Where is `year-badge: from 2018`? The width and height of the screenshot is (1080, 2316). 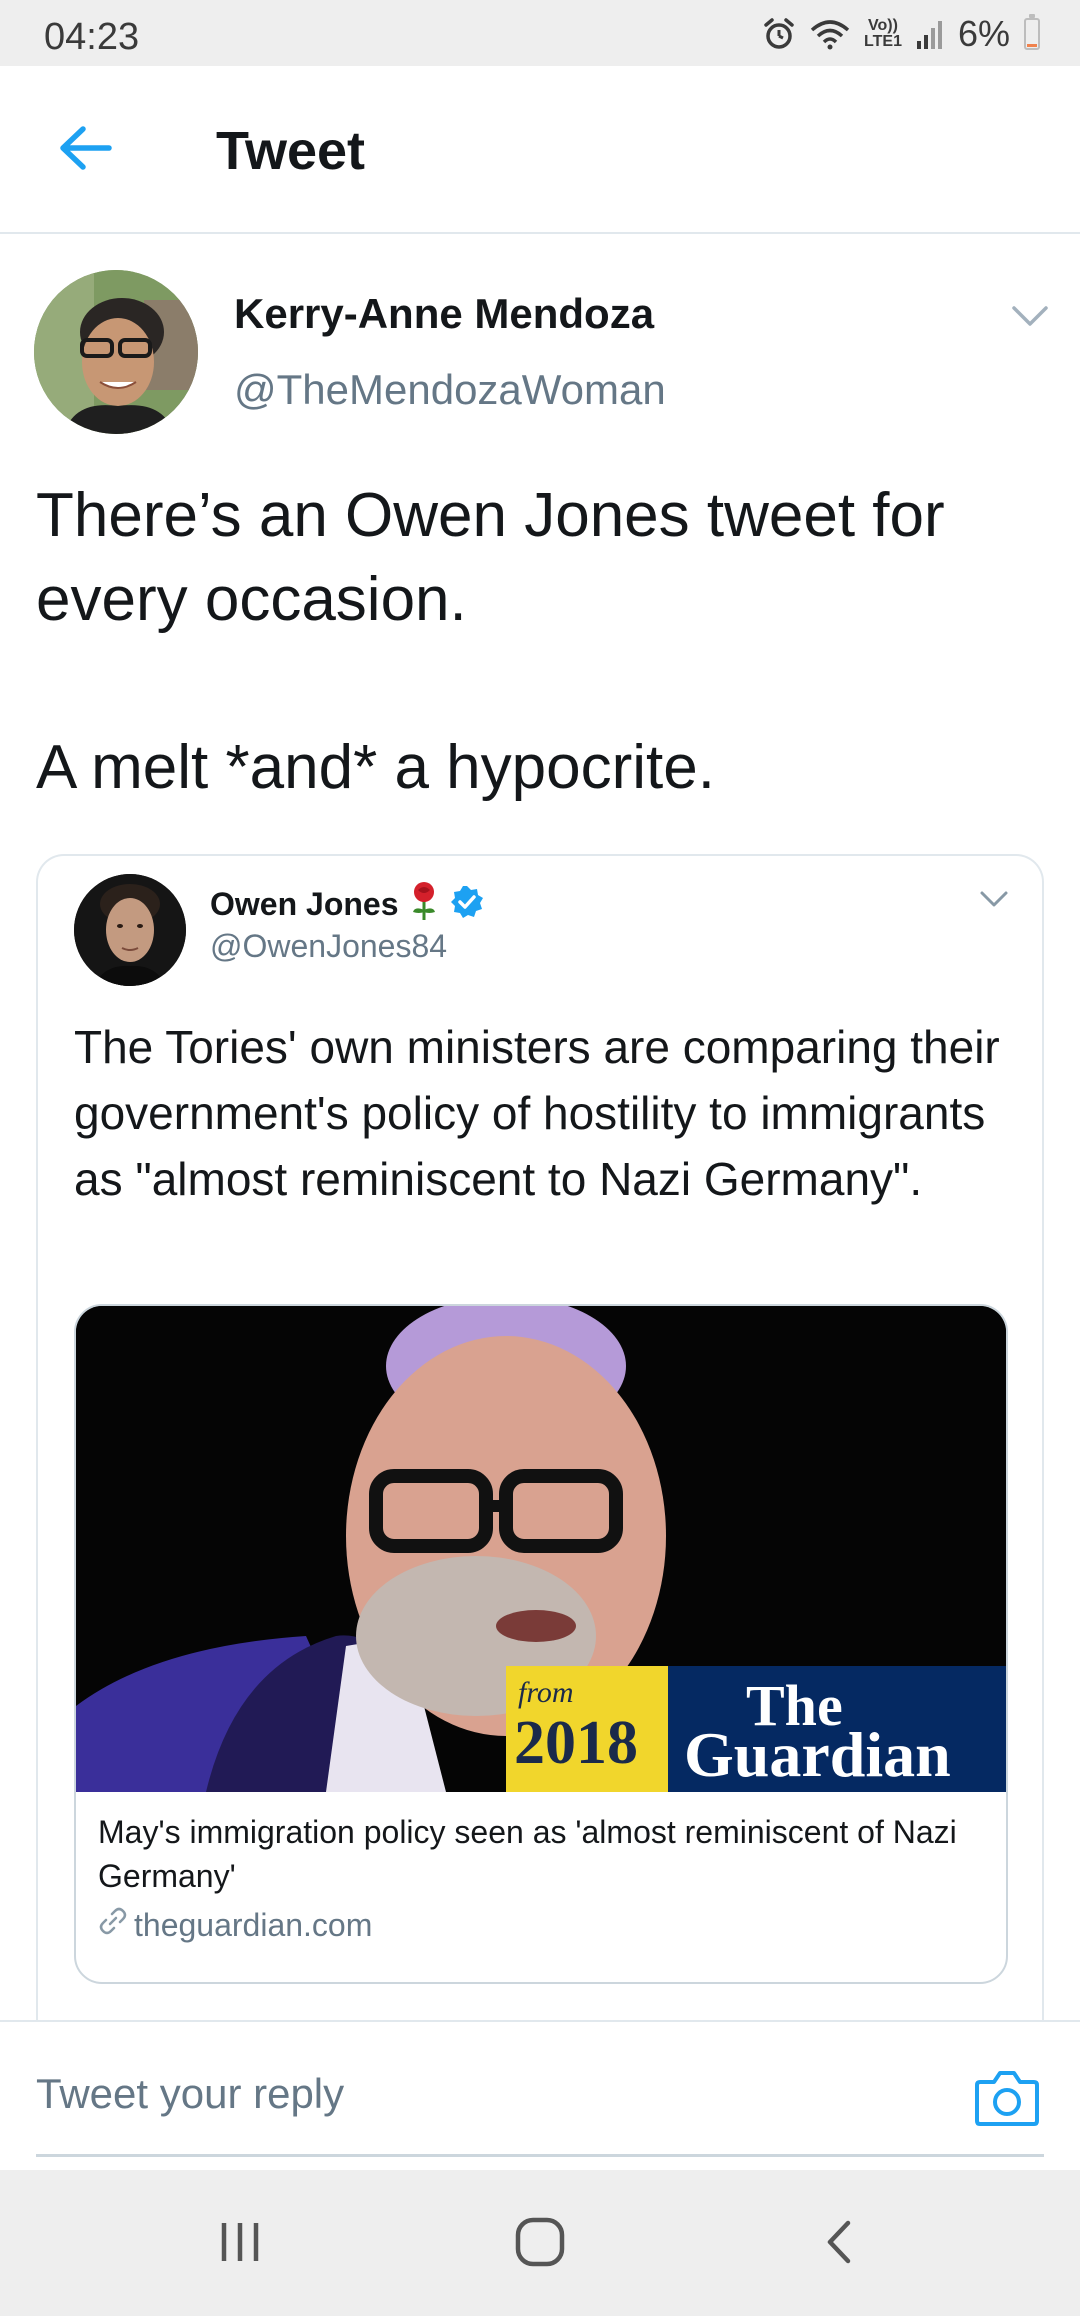
year-badge: from 2018 is located at coordinates (587, 1729).